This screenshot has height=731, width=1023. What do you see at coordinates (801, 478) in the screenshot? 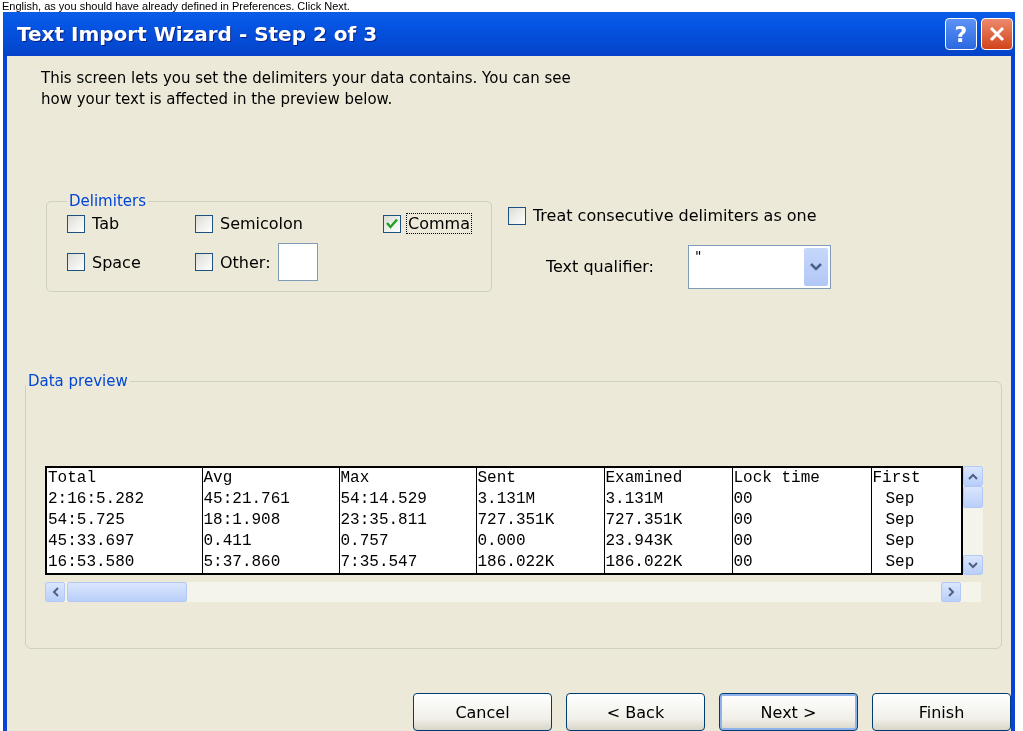
I see `table-cell: Lock time` at bounding box center [801, 478].